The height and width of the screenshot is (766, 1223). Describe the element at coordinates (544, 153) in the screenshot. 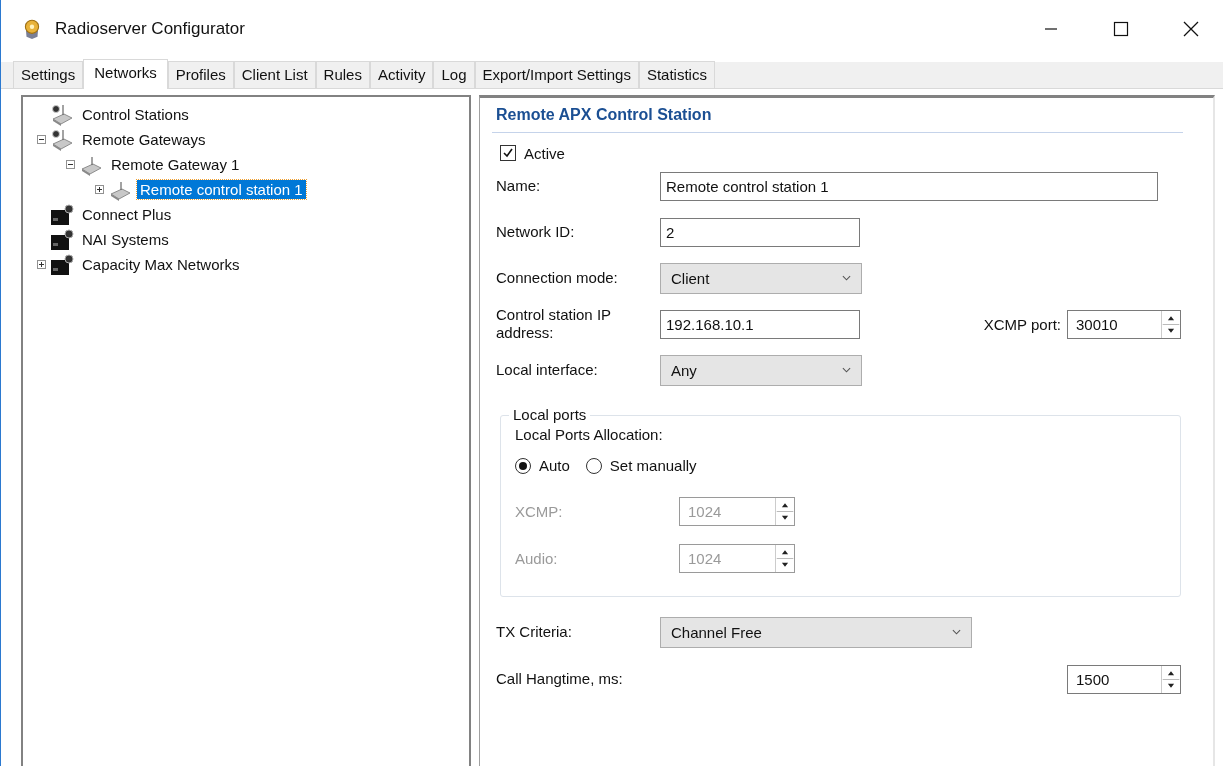

I see `checkbox-label: Active` at that location.